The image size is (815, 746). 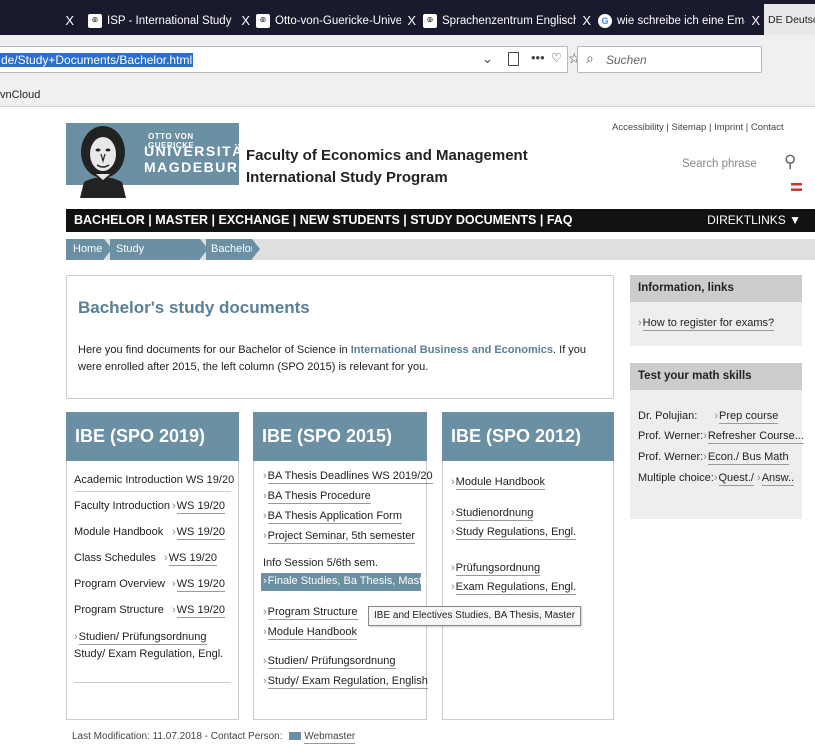 I want to click on tab-title: Otto-von-Guericke-Universität, so click(x=338, y=20).